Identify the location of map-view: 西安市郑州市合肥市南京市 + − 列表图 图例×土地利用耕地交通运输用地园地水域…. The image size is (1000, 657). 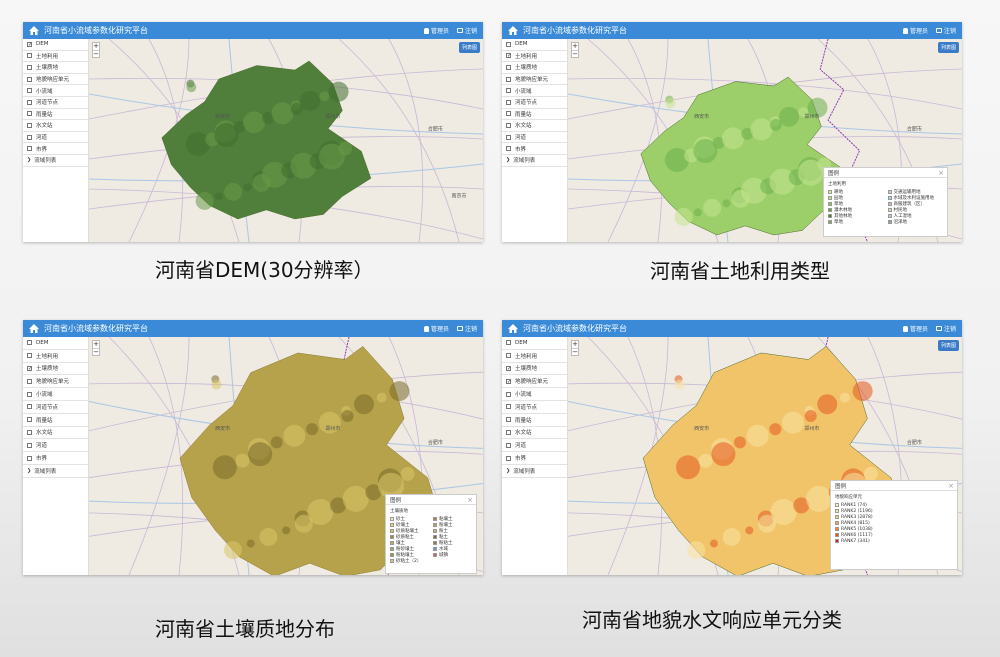
(765, 140).